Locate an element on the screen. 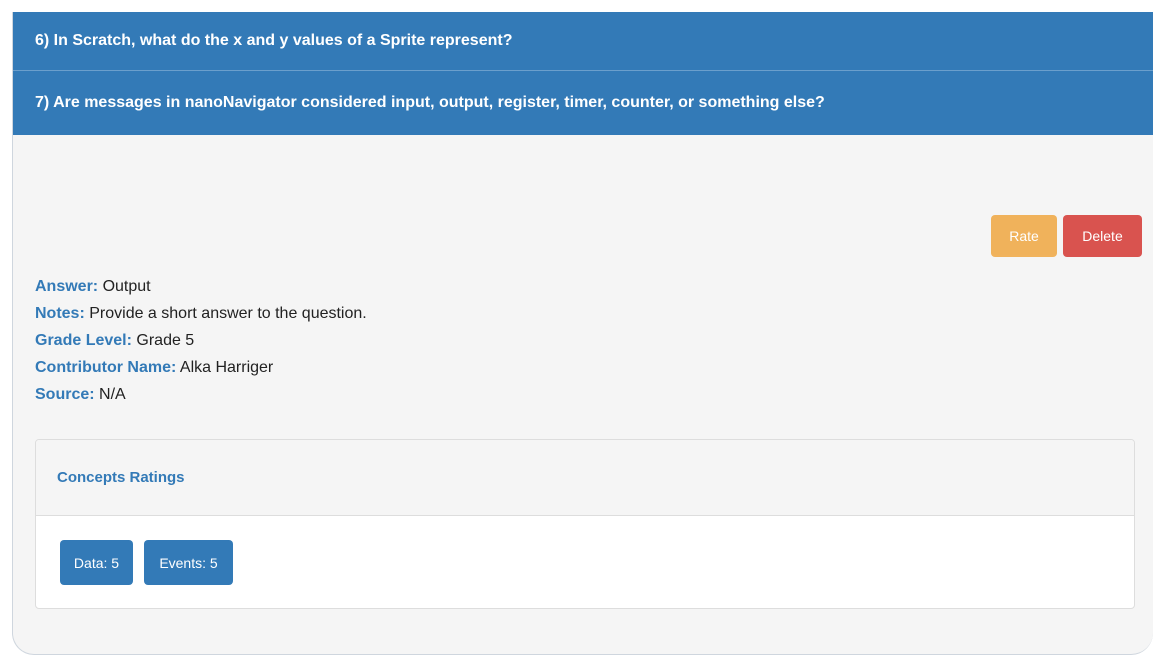 The width and height of the screenshot is (1153, 655). answer-value: Output is located at coordinates (126, 286).